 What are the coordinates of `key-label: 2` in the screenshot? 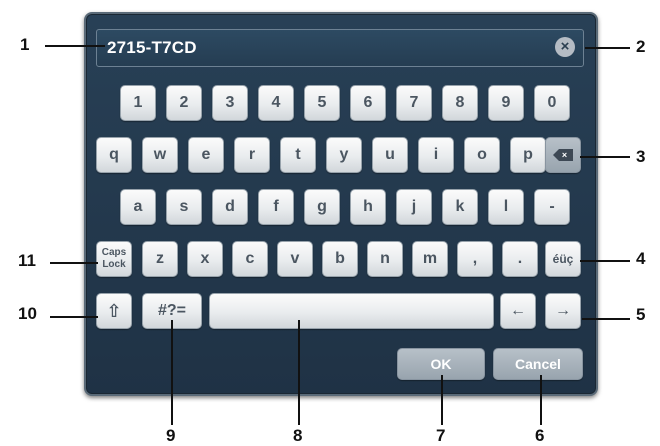 It's located at (184, 102).